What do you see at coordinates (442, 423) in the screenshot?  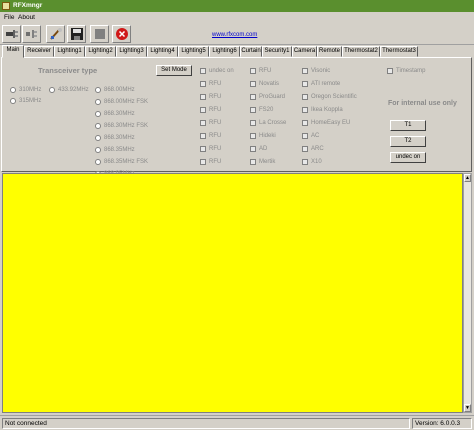 I see `version-label: Version: 6.0.0.3` at bounding box center [442, 423].